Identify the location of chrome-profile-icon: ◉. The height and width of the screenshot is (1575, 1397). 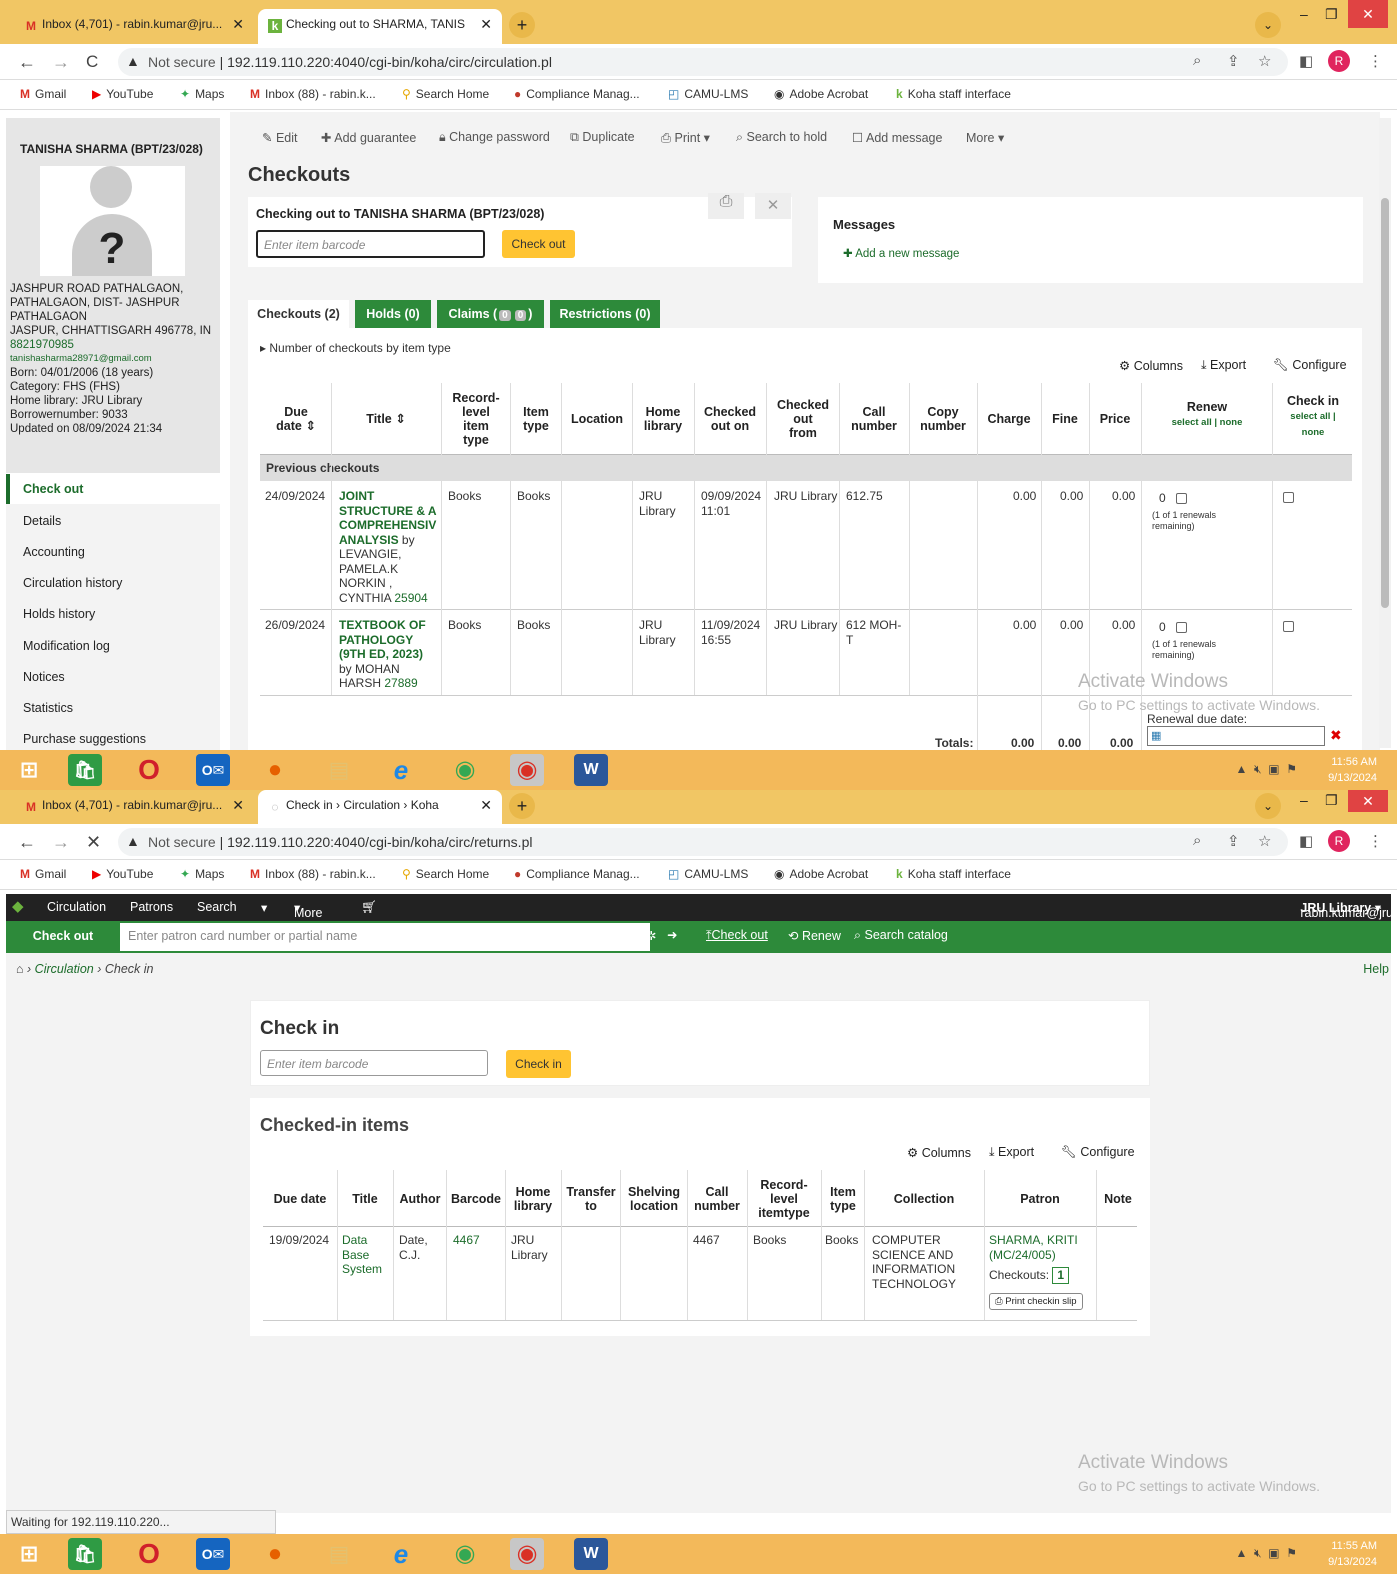
(527, 1554).